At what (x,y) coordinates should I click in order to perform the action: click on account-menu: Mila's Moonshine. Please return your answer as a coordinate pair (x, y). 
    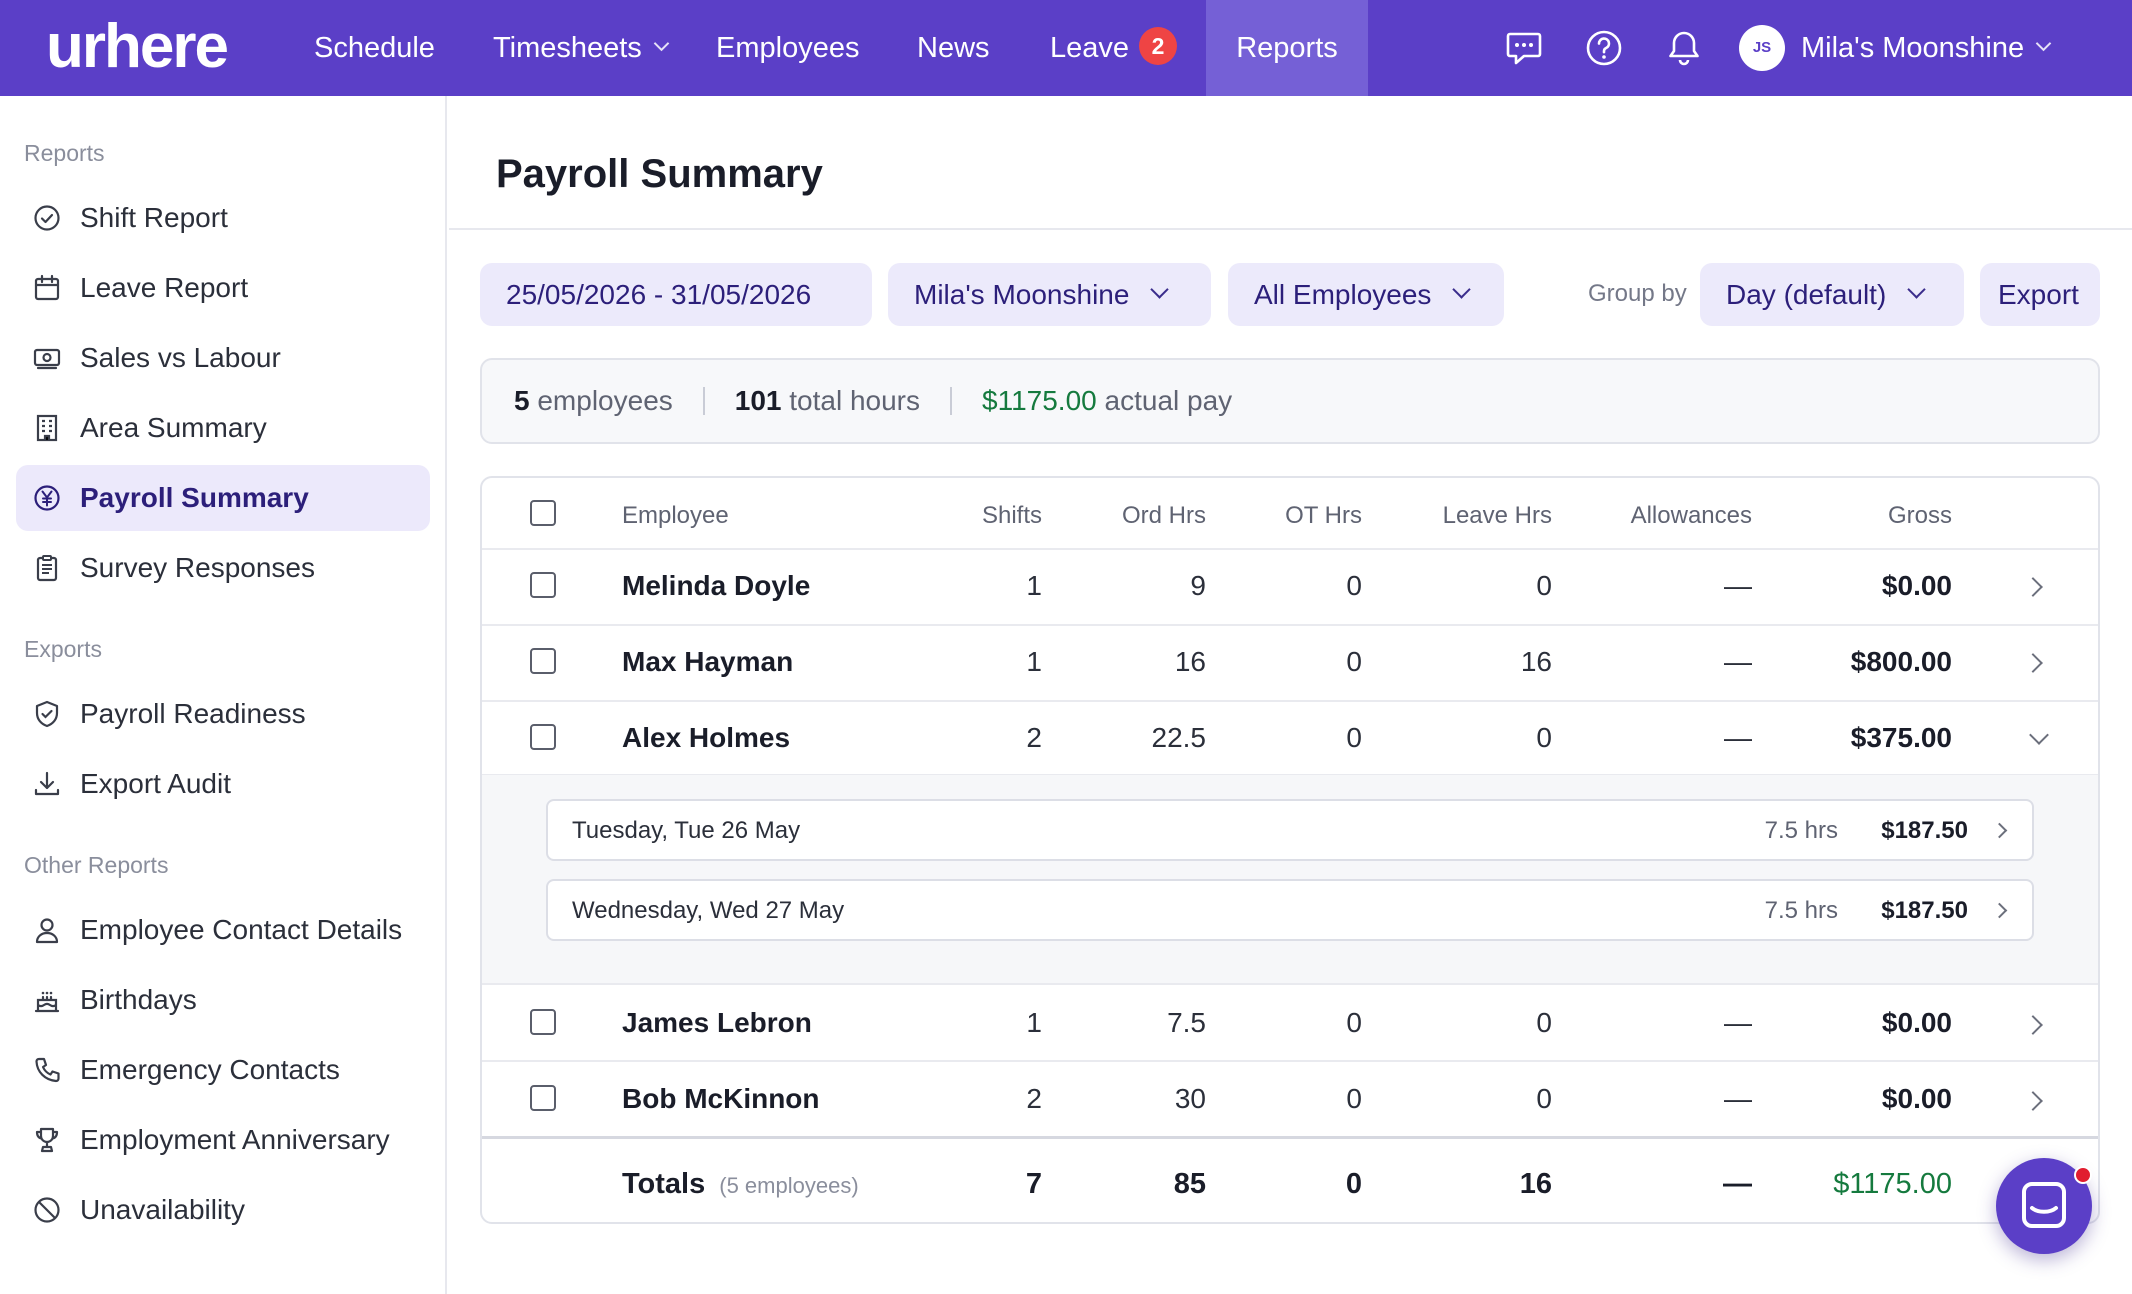
    Looking at the image, I should click on (1926, 48).